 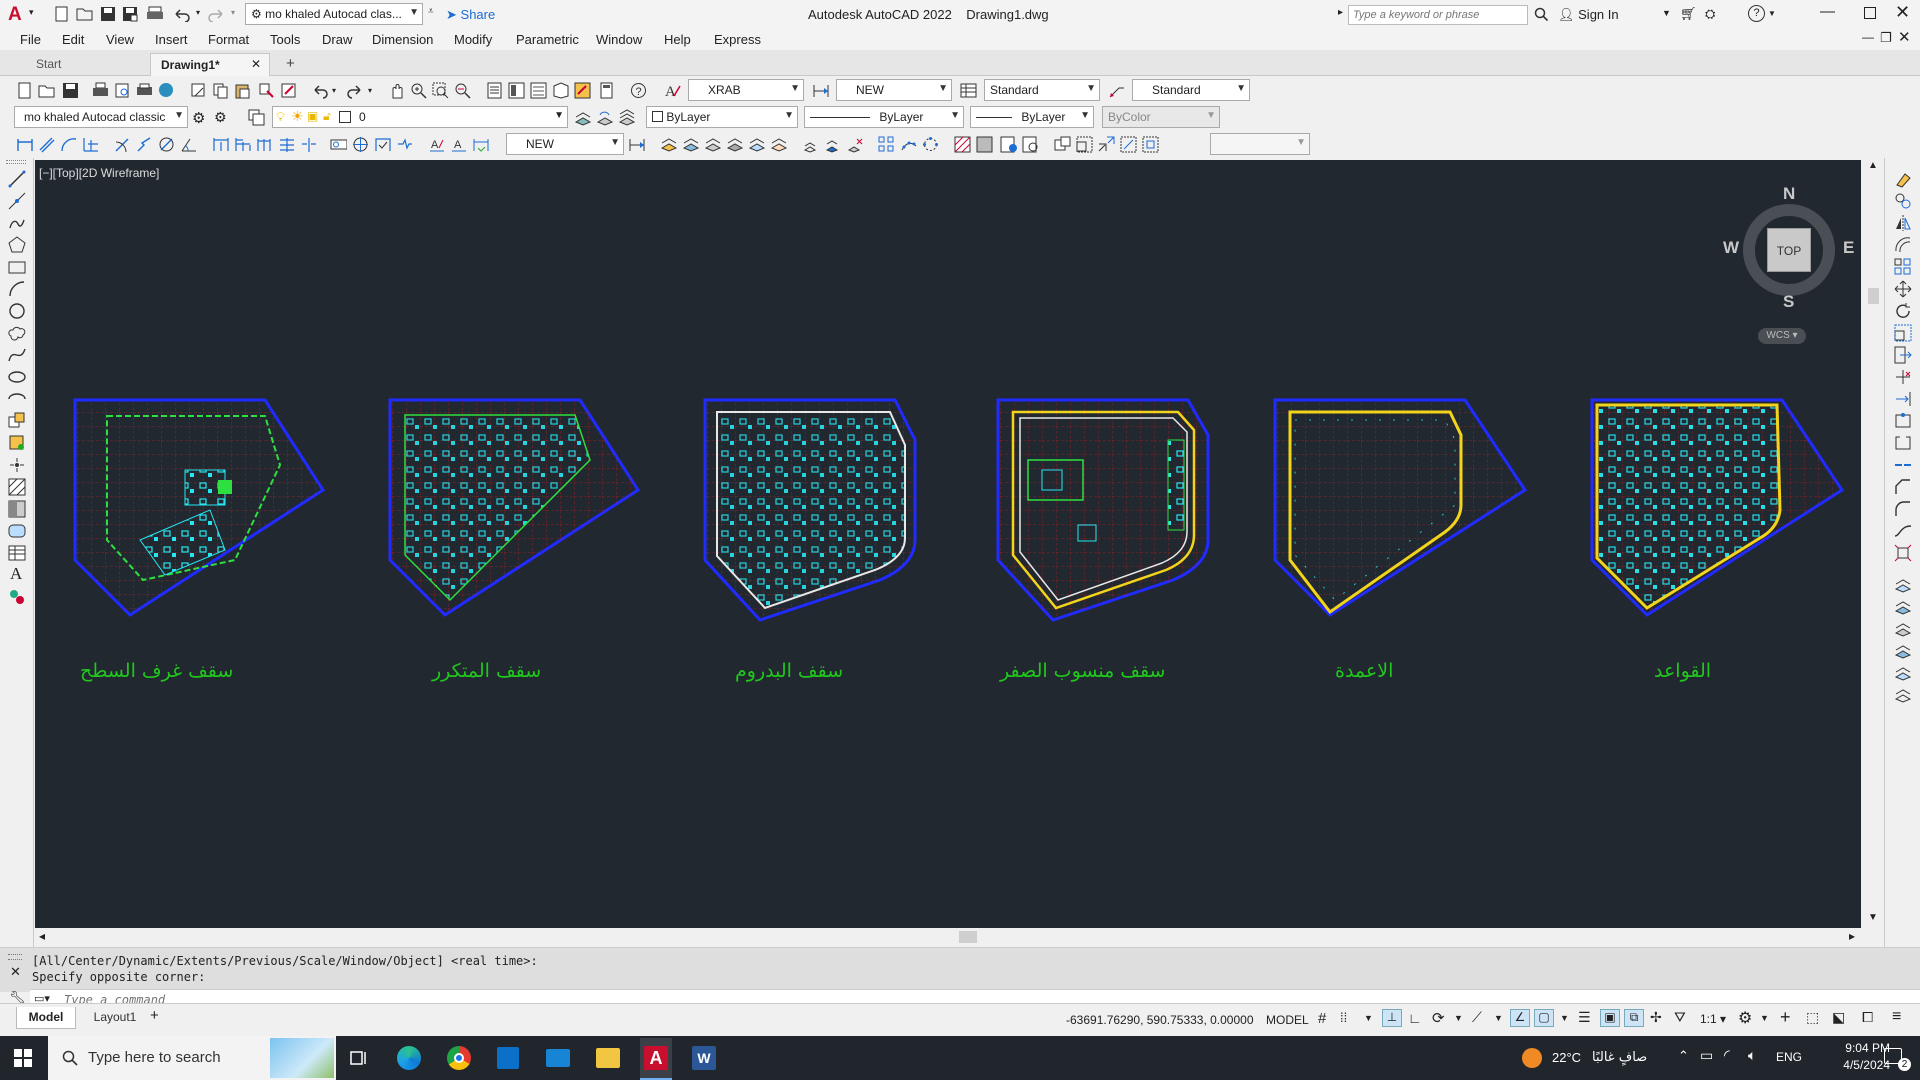 I want to click on snap-dropdown-icon: ▼, so click(x=1368, y=1018).